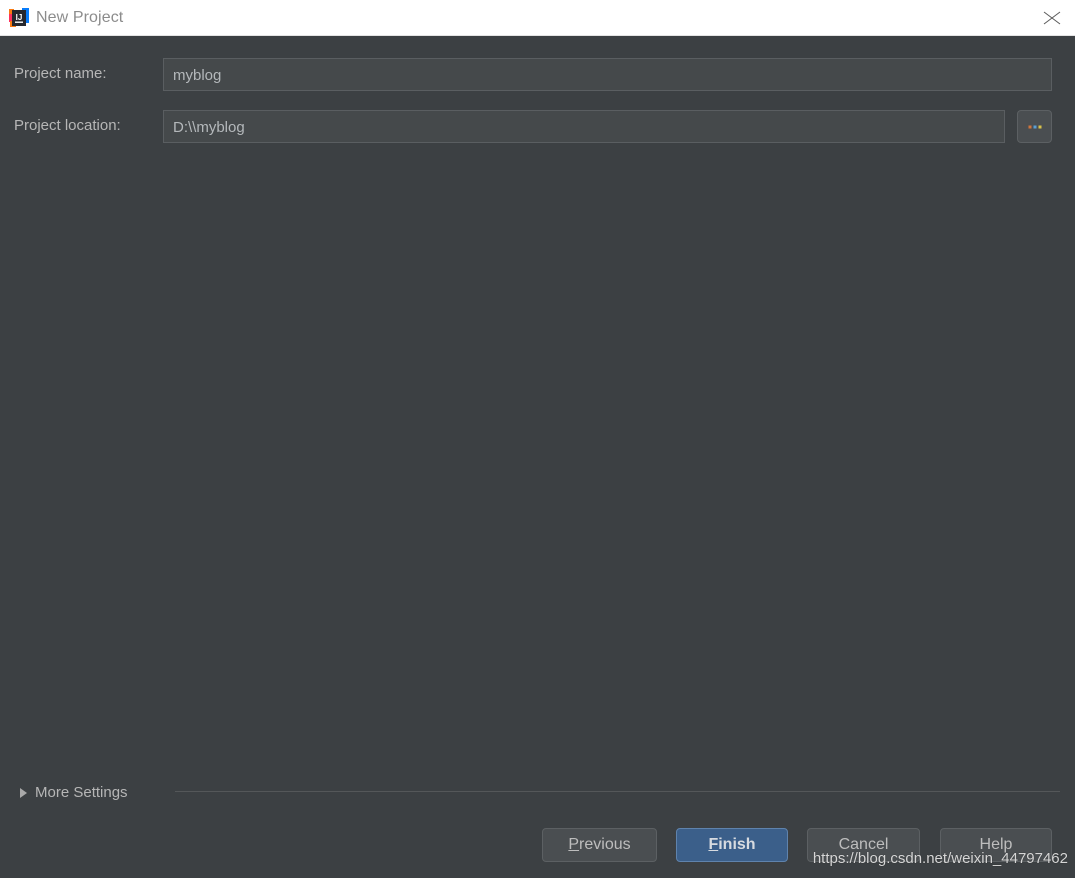 The width and height of the screenshot is (1075, 878). Describe the element at coordinates (584, 126) in the screenshot. I see `project-location-input: D:\\myblog` at that location.